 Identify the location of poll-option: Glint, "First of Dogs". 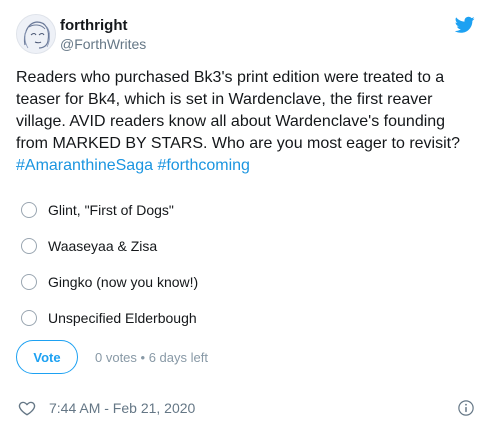
(245, 210).